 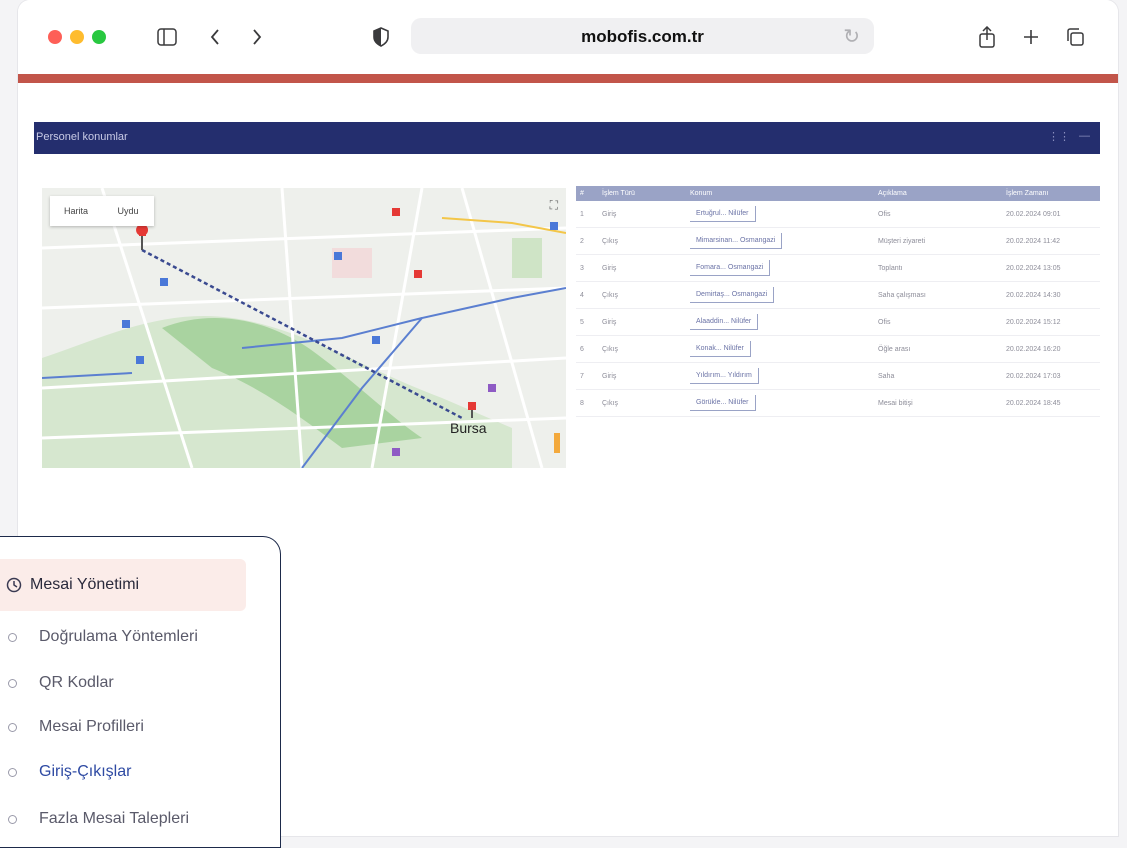 I want to click on cell-location-link: Fomara... Osmangazi, so click(x=730, y=268).